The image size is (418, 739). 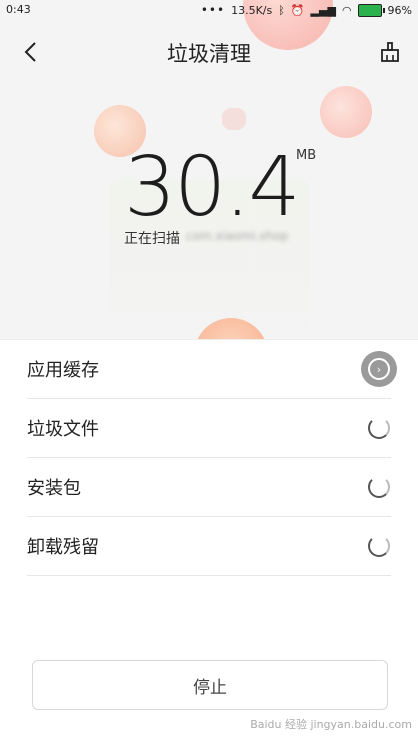 I want to click on scan-current-path: com.xiaomi.shop, so click(x=237, y=236).